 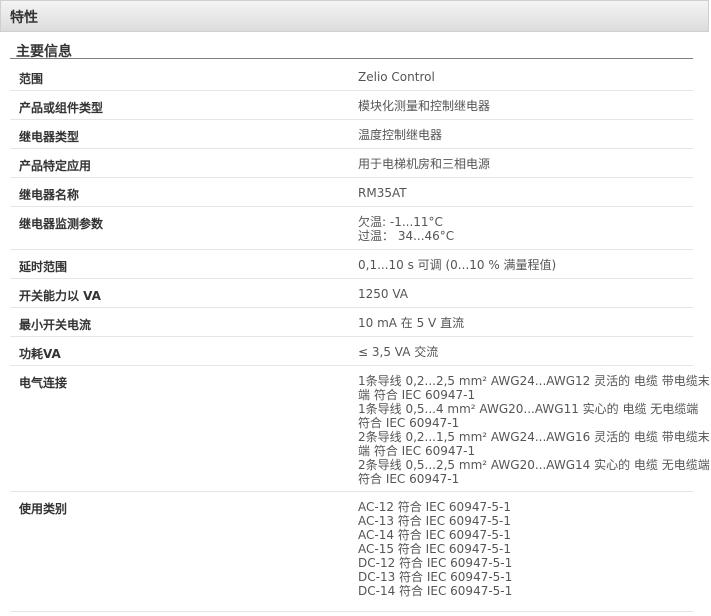 I want to click on spec-value: 用于电梯机房和三相电源, so click(x=523, y=164).